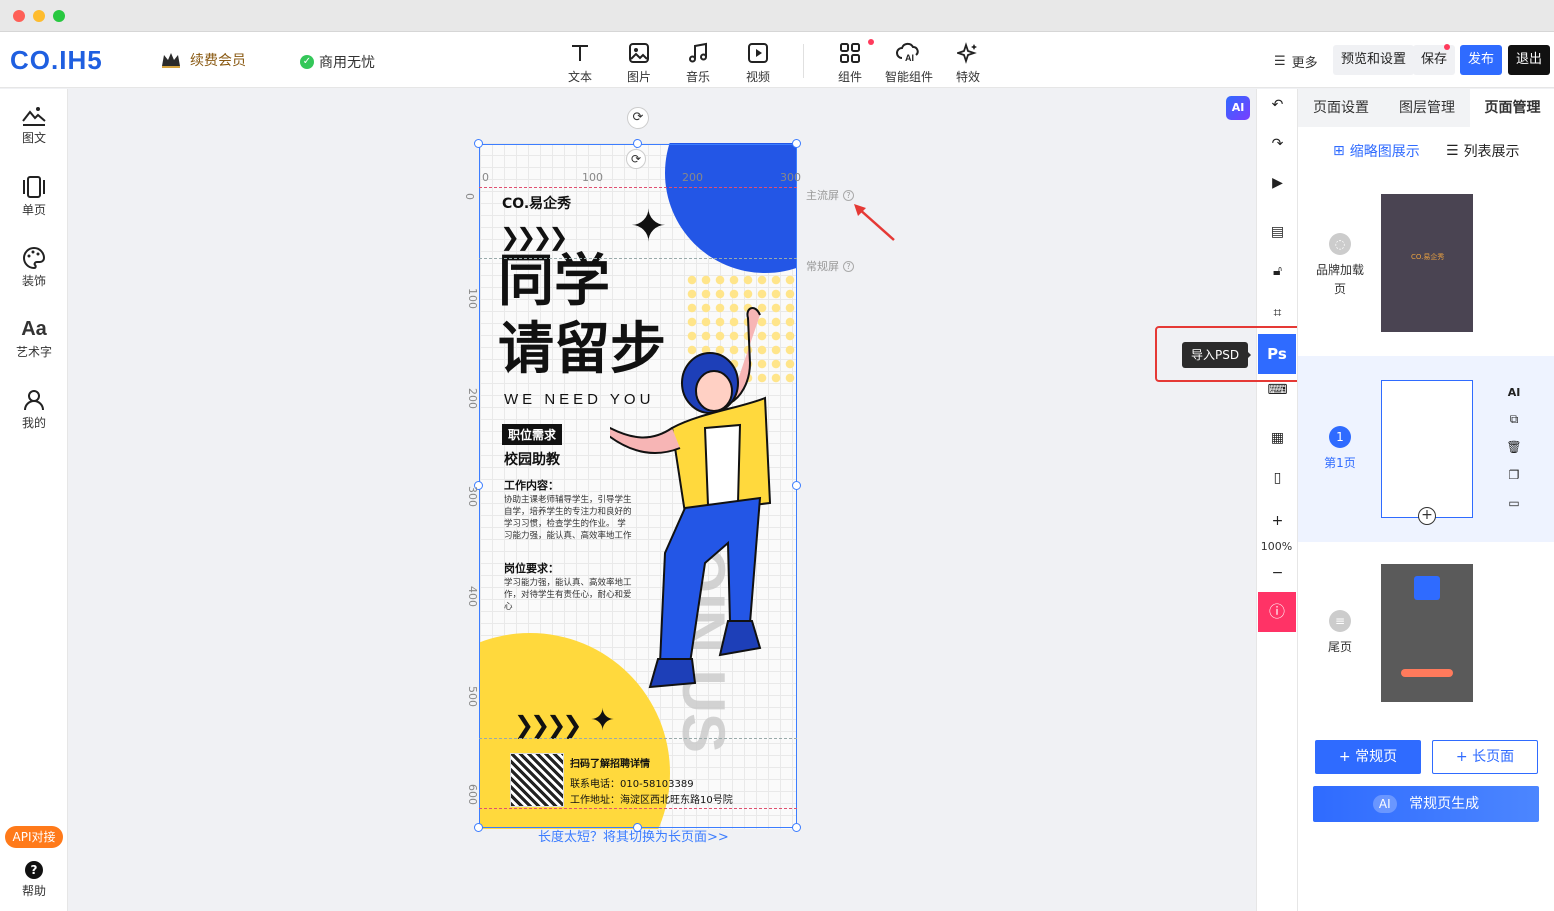 The height and width of the screenshot is (911, 1554). What do you see at coordinates (1277, 232) in the screenshot?
I see `copy-page-icon: ▤` at bounding box center [1277, 232].